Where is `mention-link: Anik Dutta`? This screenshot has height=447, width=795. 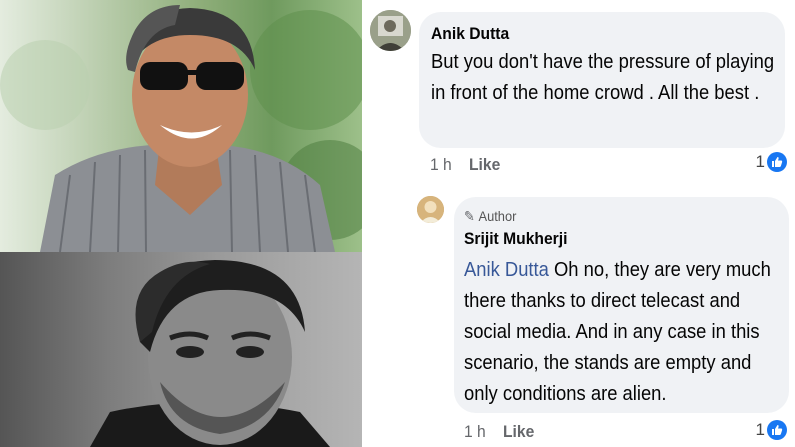
mention-link: Anik Dutta is located at coordinates (506, 270).